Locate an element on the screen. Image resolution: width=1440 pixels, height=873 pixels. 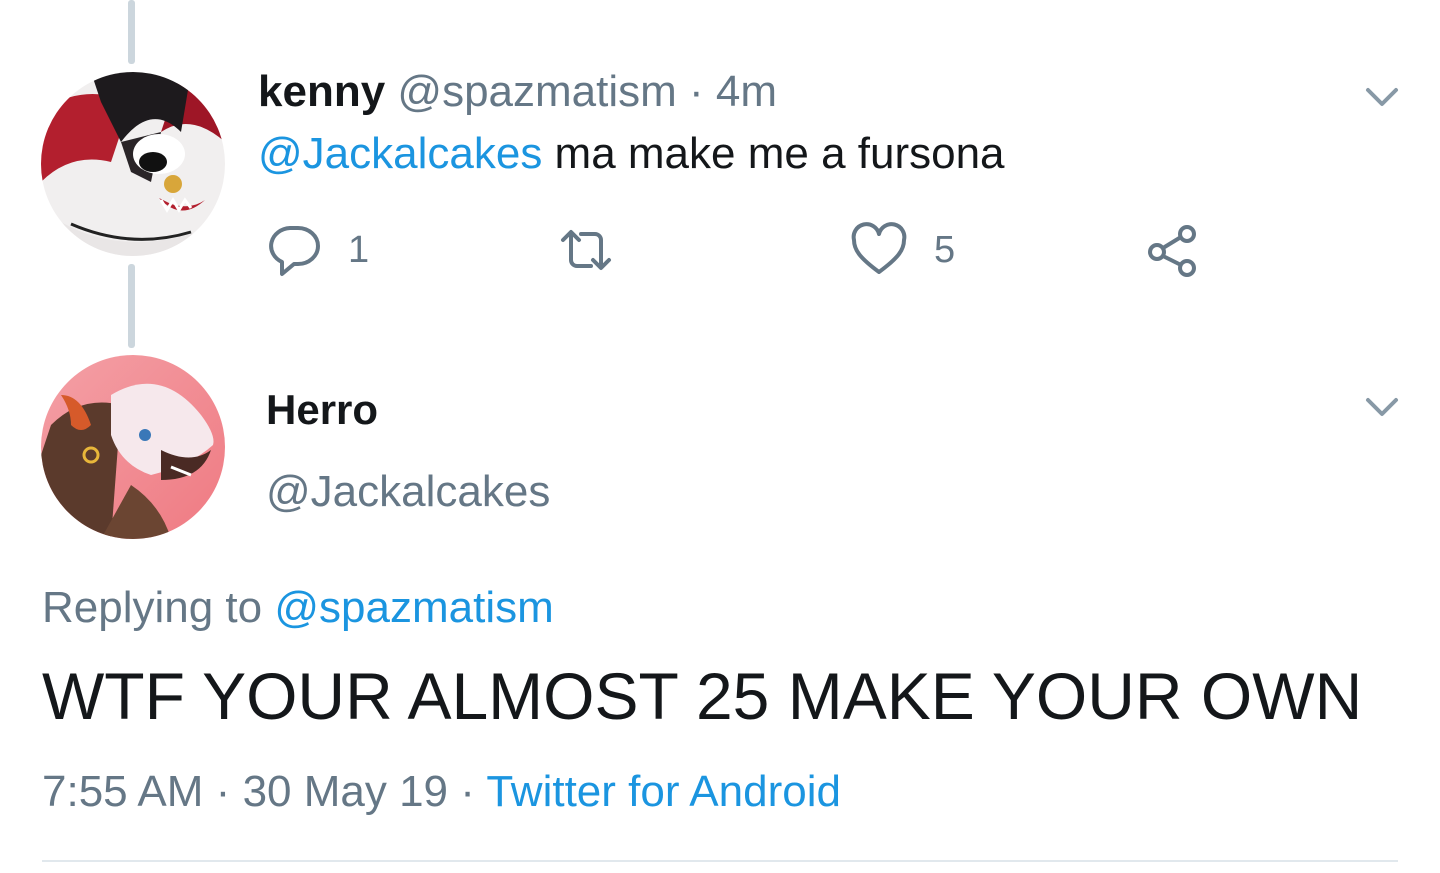
replying-to: Replying to @spazmatism is located at coordinates (298, 608).